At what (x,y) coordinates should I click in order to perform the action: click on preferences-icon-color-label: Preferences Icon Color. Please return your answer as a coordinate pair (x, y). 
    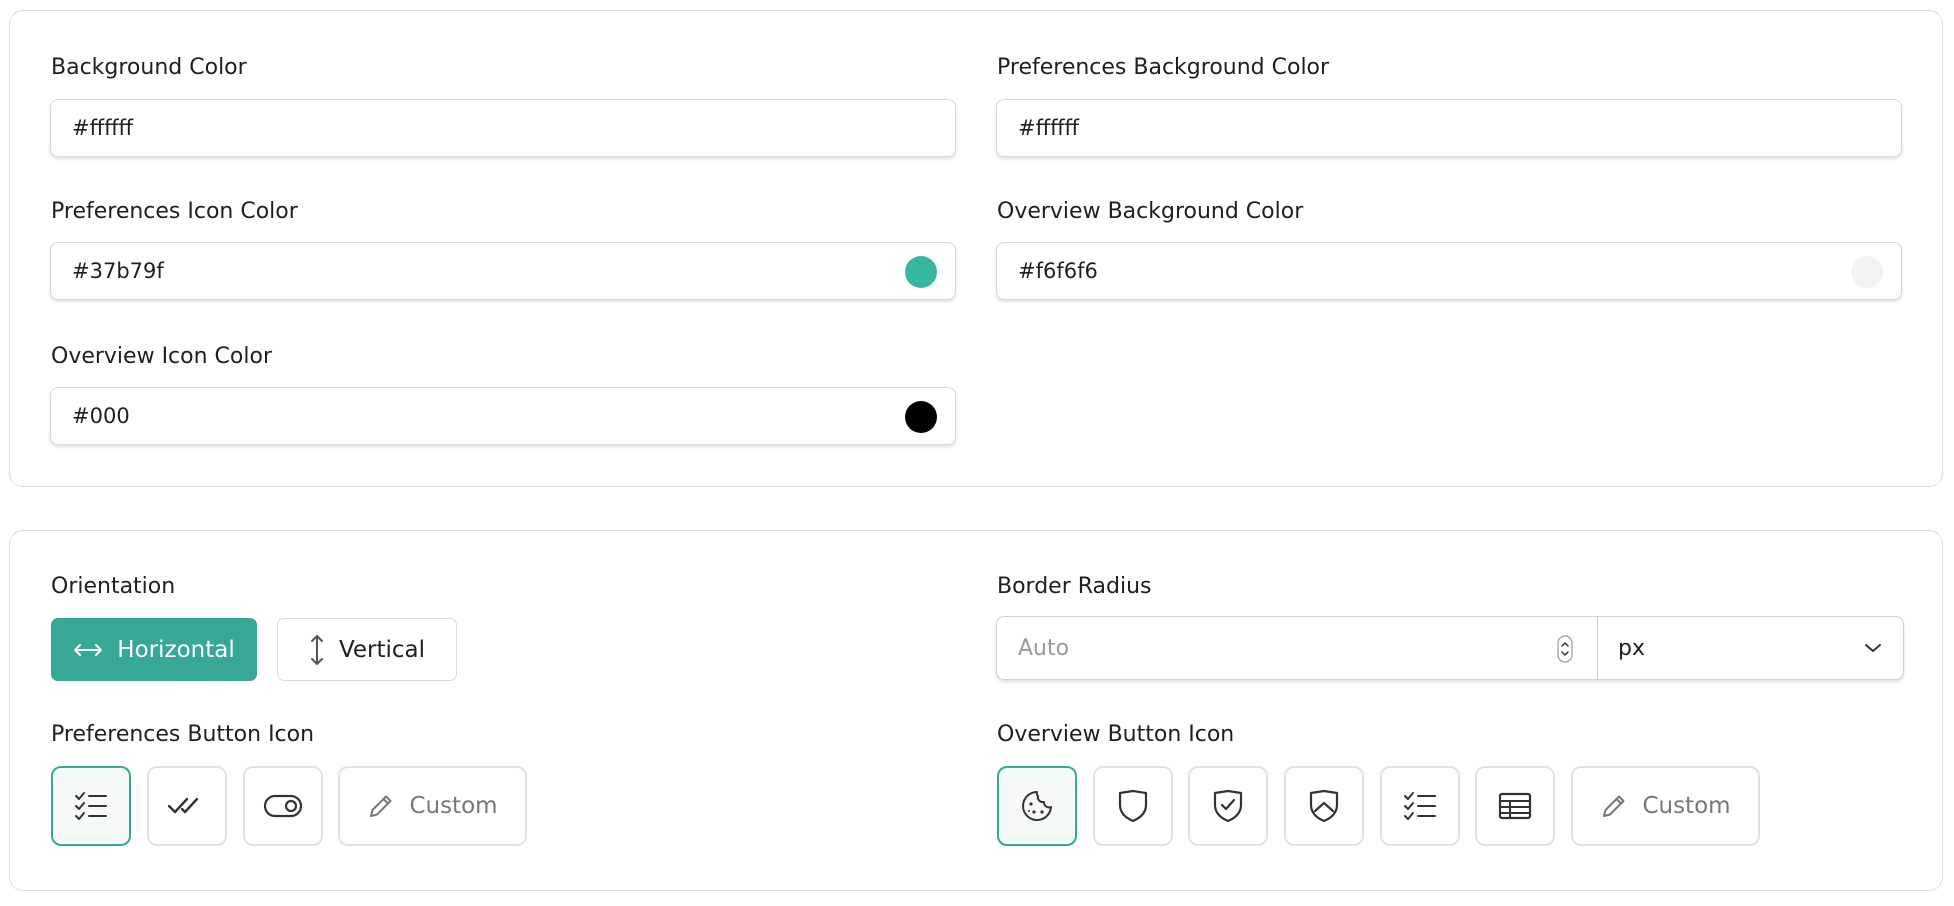
    Looking at the image, I should click on (174, 211).